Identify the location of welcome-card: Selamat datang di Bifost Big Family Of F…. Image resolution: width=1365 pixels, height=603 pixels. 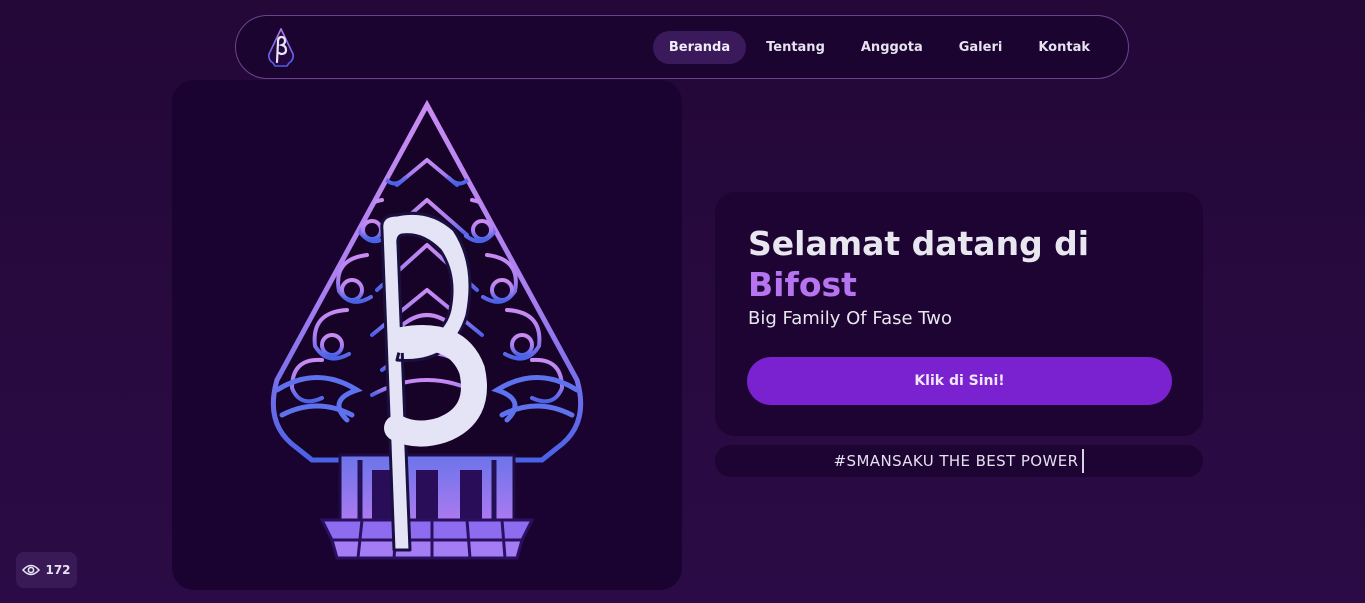
(959, 314).